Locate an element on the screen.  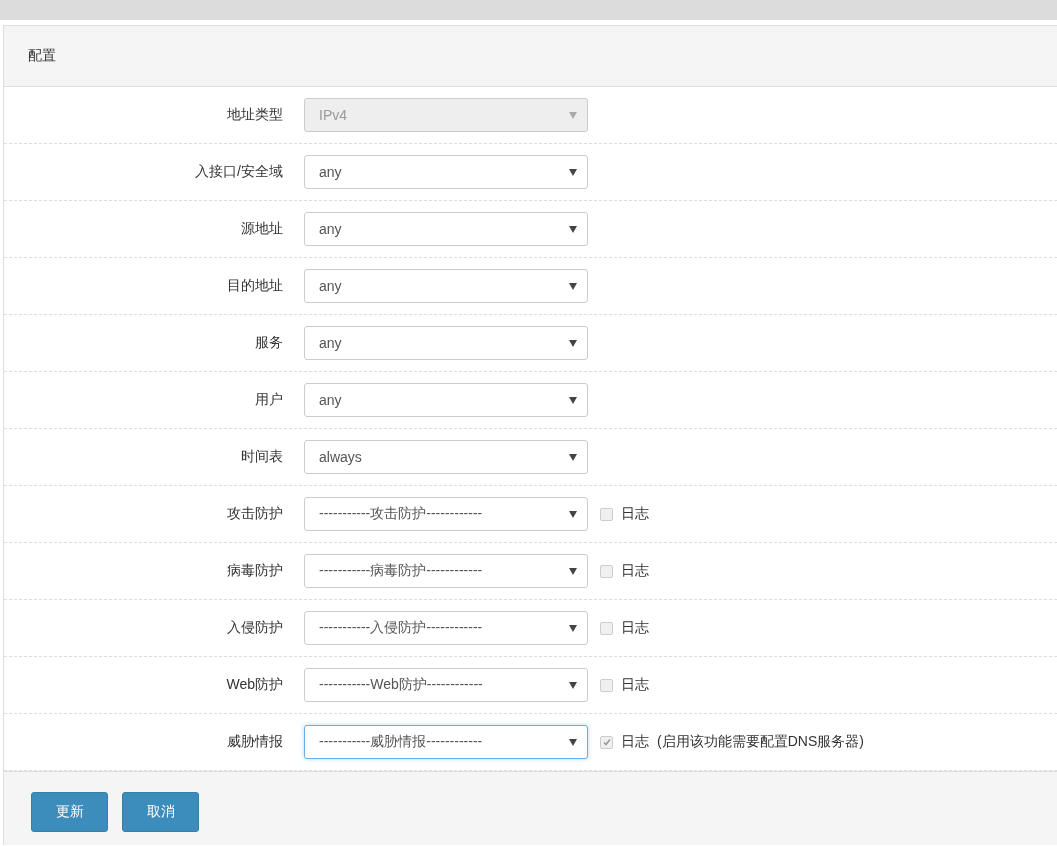
field-label: 服务 is located at coordinates (269, 343).